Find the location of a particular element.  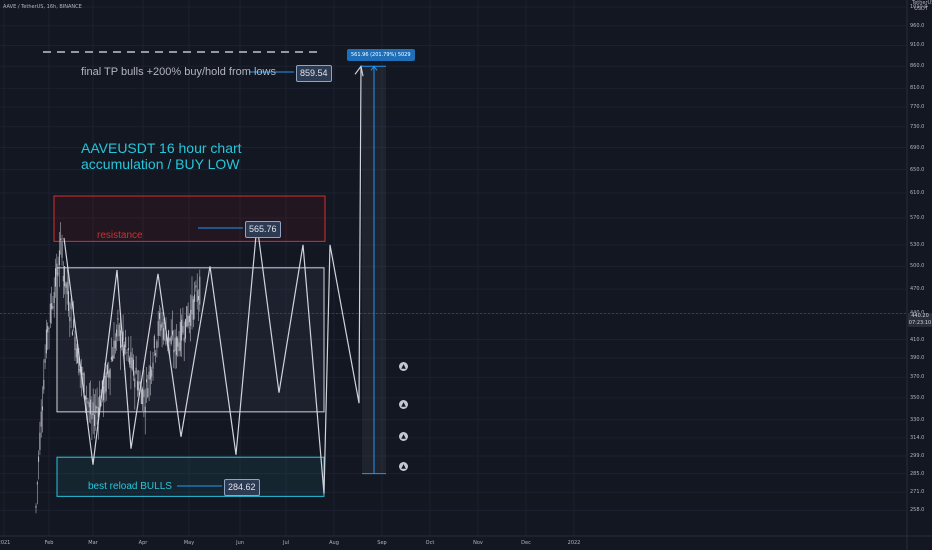

x-tick-label: Mar is located at coordinates (93, 543).